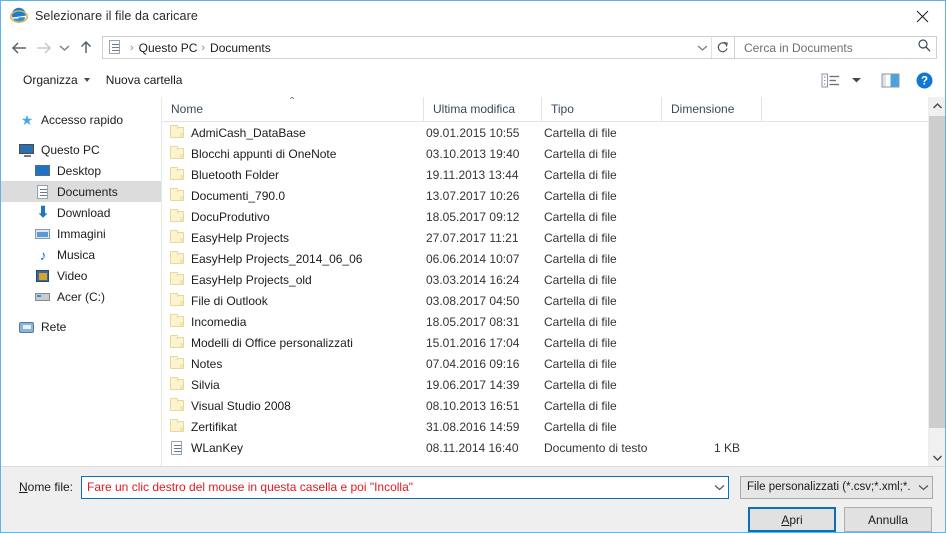  I want to click on pictures-icon, so click(43, 234).